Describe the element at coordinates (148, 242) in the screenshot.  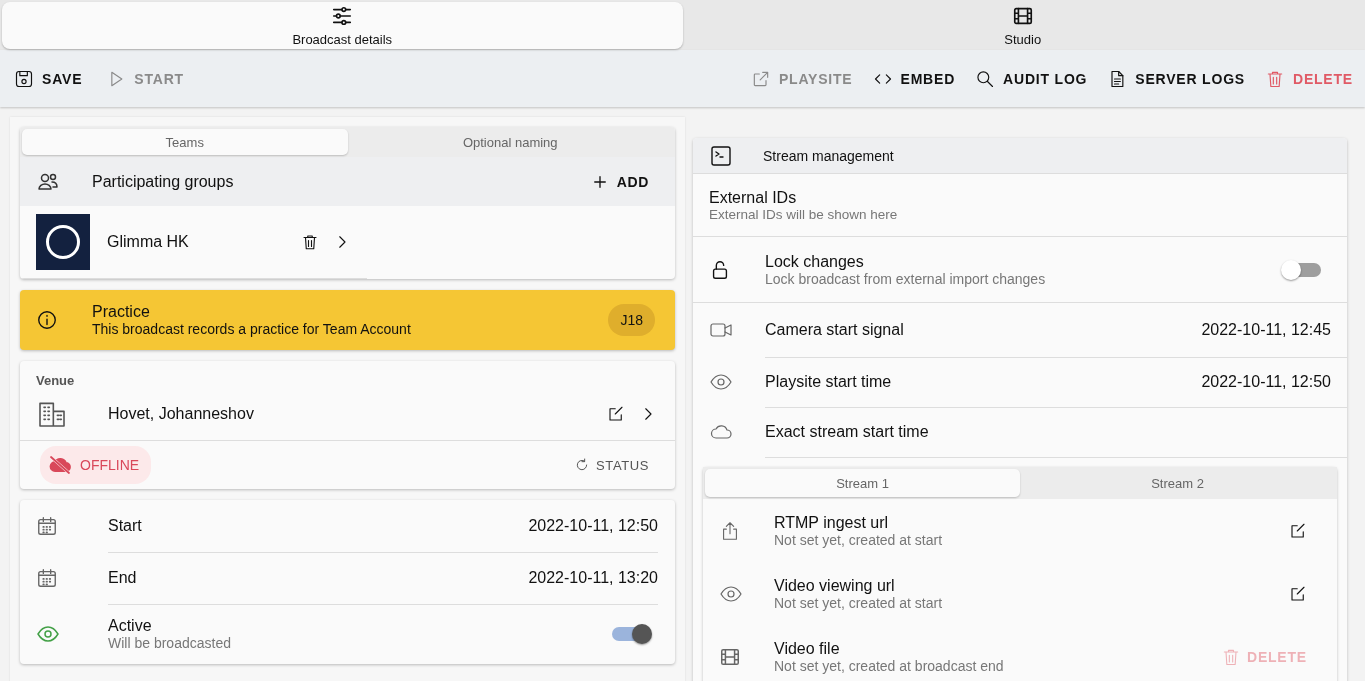
I see `team-name: Glimma HK` at that location.